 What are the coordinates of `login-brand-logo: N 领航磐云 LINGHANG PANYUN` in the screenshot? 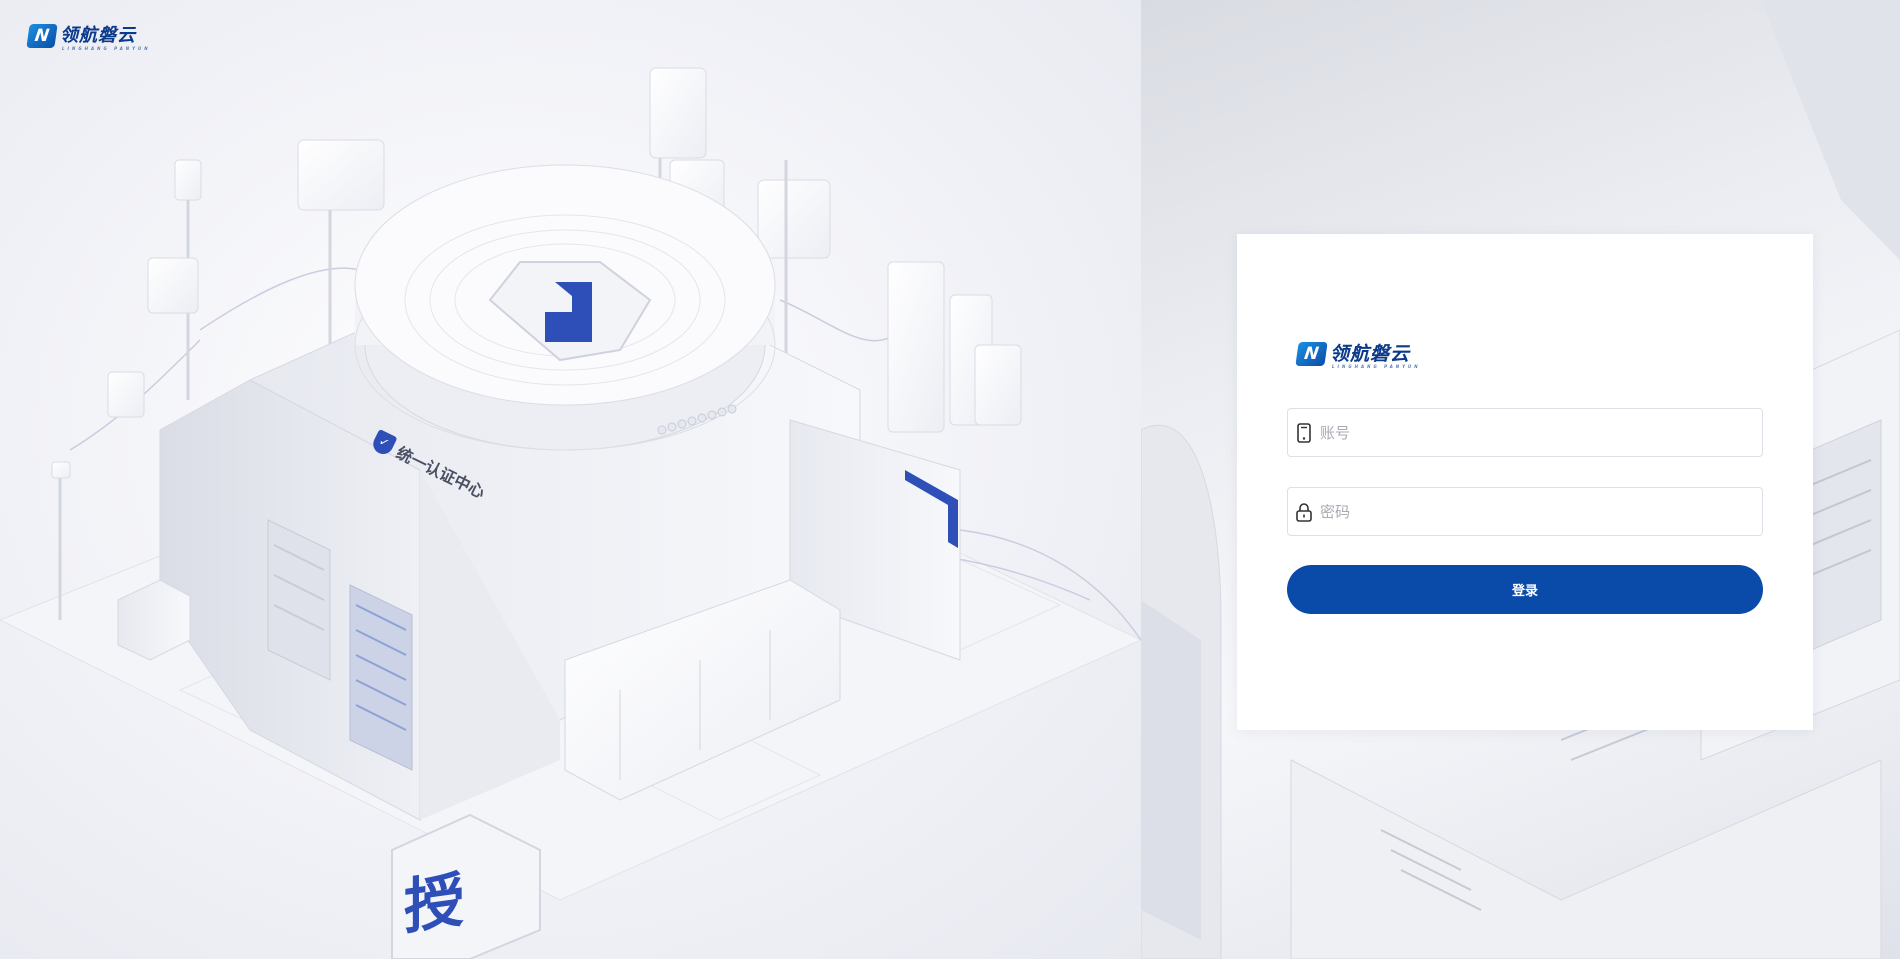 It's located at (1356, 355).